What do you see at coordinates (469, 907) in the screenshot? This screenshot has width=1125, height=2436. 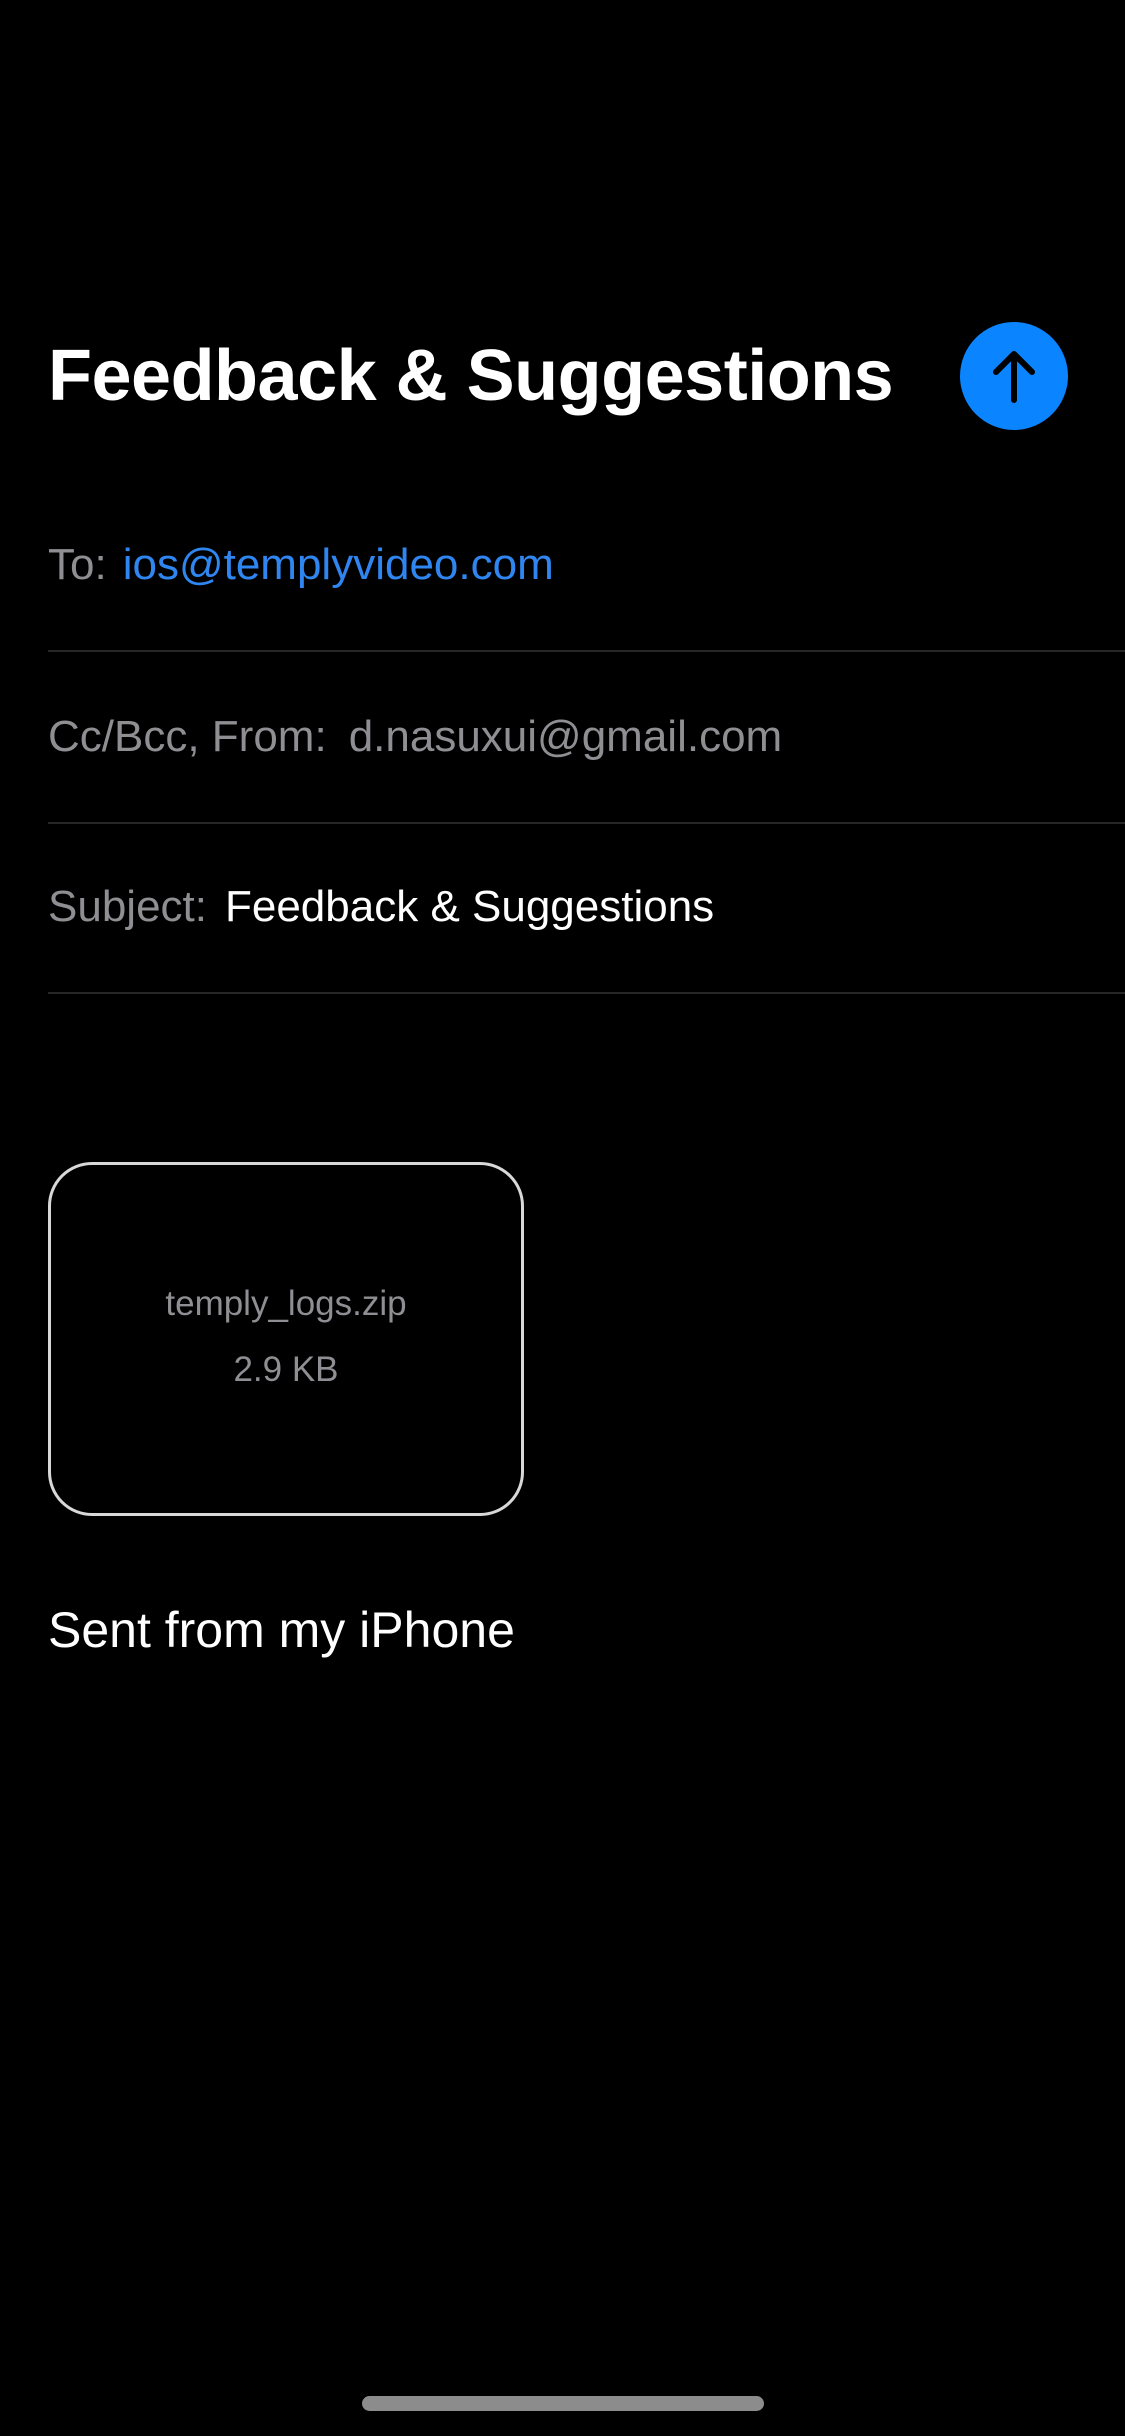 I see `subject-input: Feedback & Suggestions` at bounding box center [469, 907].